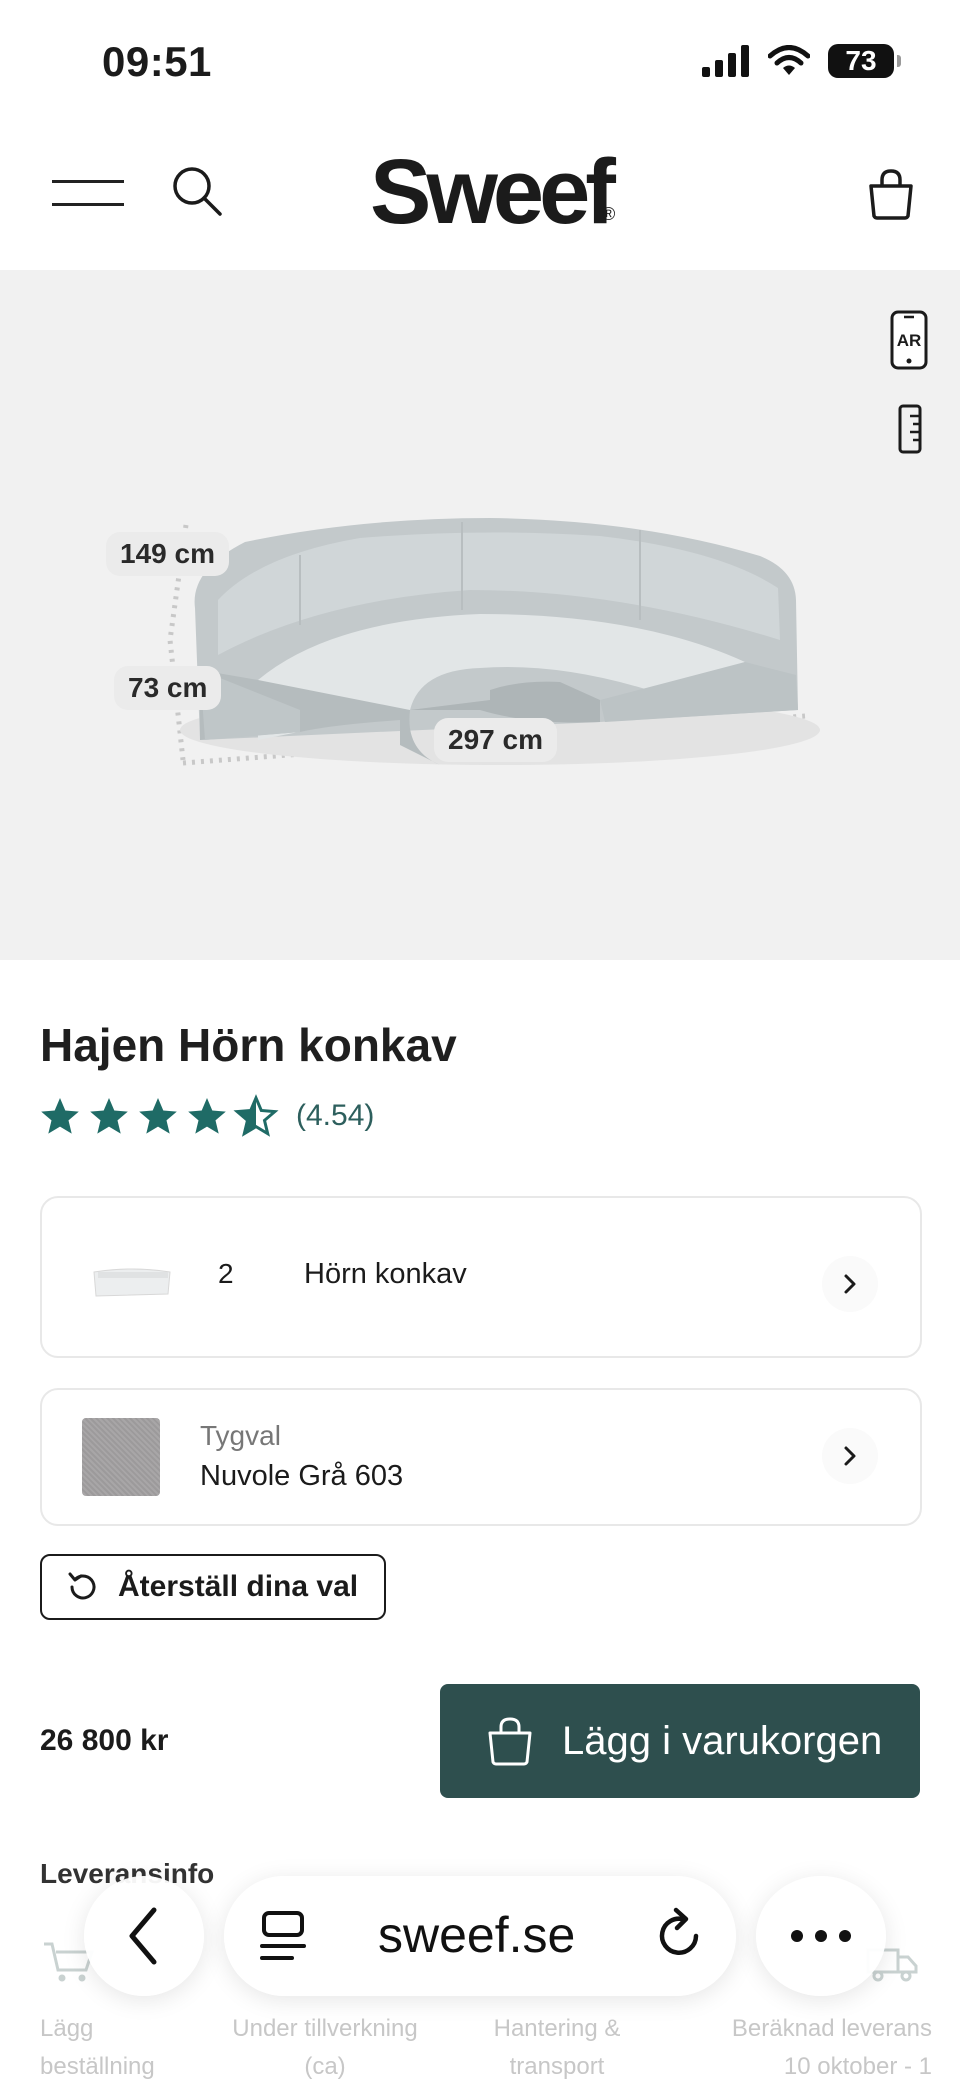  What do you see at coordinates (238, 1586) in the screenshot?
I see `reset-label: Återställ dina val` at bounding box center [238, 1586].